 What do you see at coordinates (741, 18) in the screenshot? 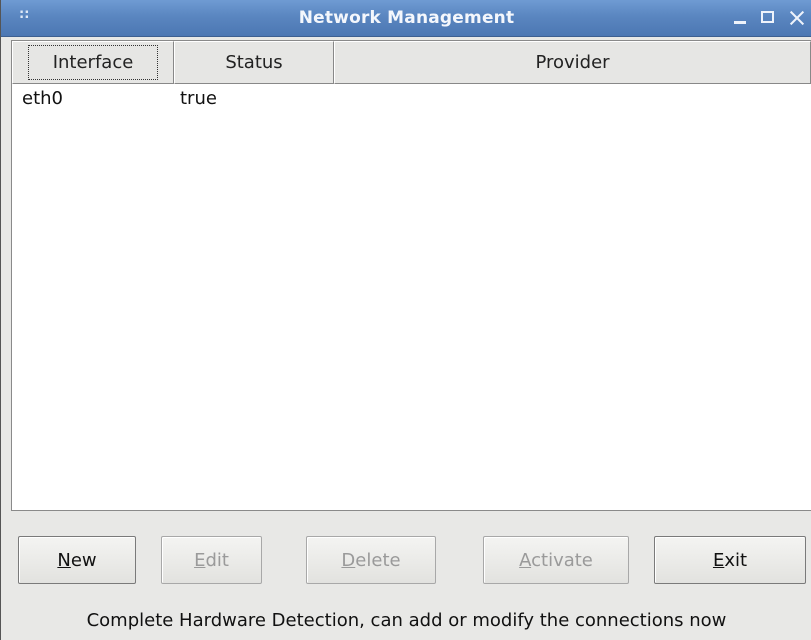
I see `minimize-icon` at bounding box center [741, 18].